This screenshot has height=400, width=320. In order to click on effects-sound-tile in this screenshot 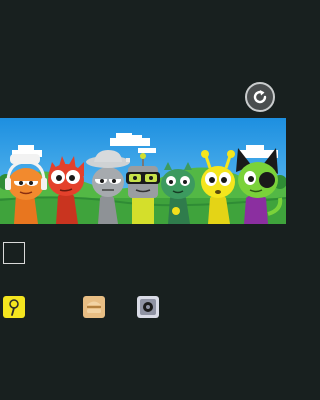, I will do `click(94, 307)`.